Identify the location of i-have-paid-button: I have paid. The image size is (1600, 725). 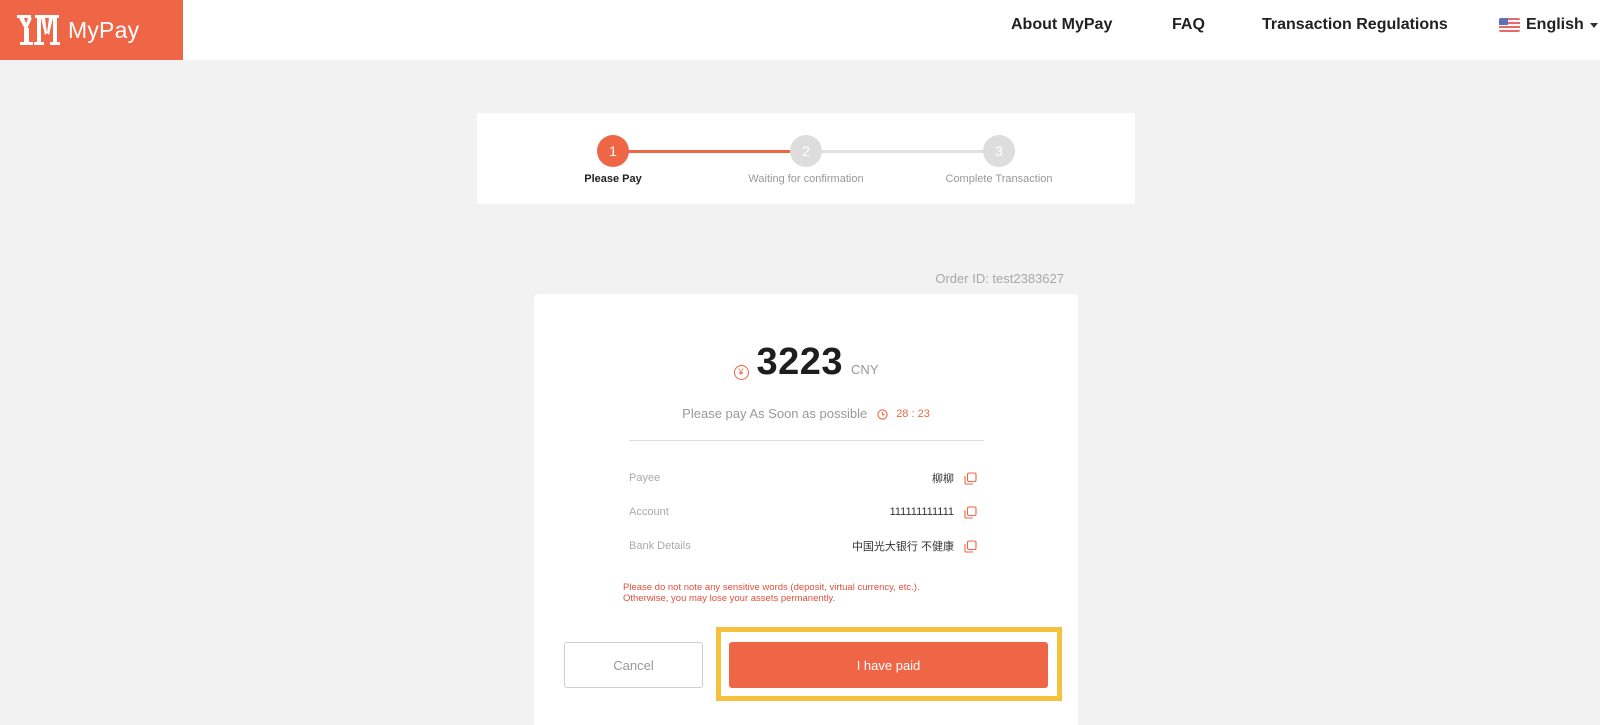
(888, 665).